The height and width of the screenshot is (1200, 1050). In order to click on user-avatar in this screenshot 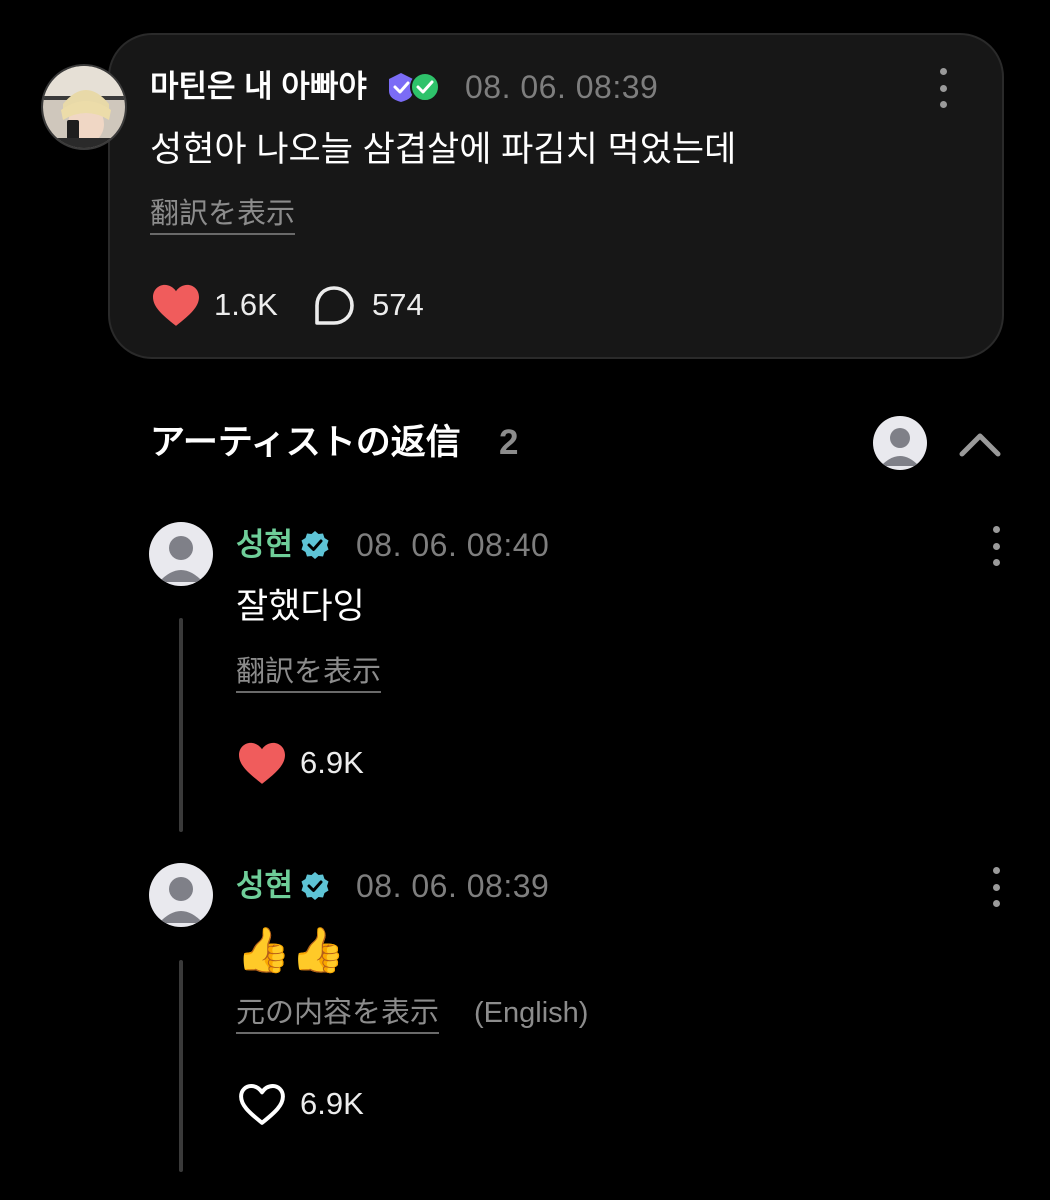, I will do `click(84, 107)`.